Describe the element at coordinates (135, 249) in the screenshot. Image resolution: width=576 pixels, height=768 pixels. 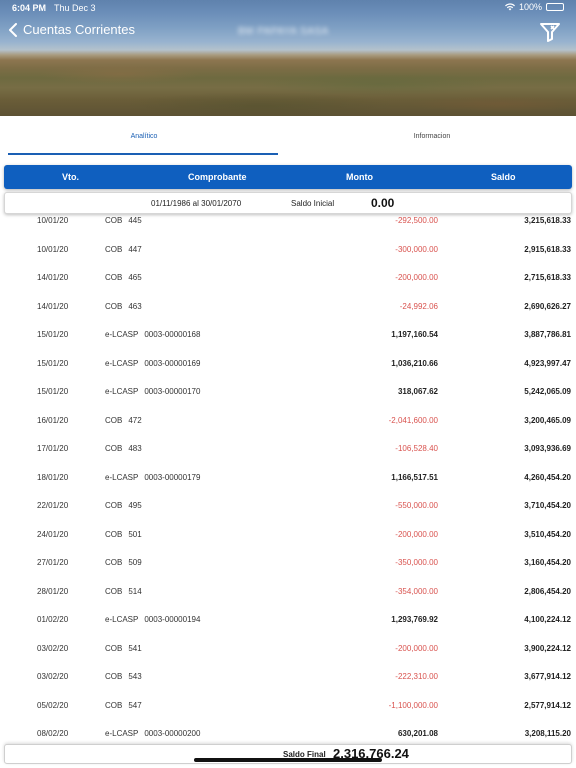
I see `row-comprobante-number: 447` at that location.